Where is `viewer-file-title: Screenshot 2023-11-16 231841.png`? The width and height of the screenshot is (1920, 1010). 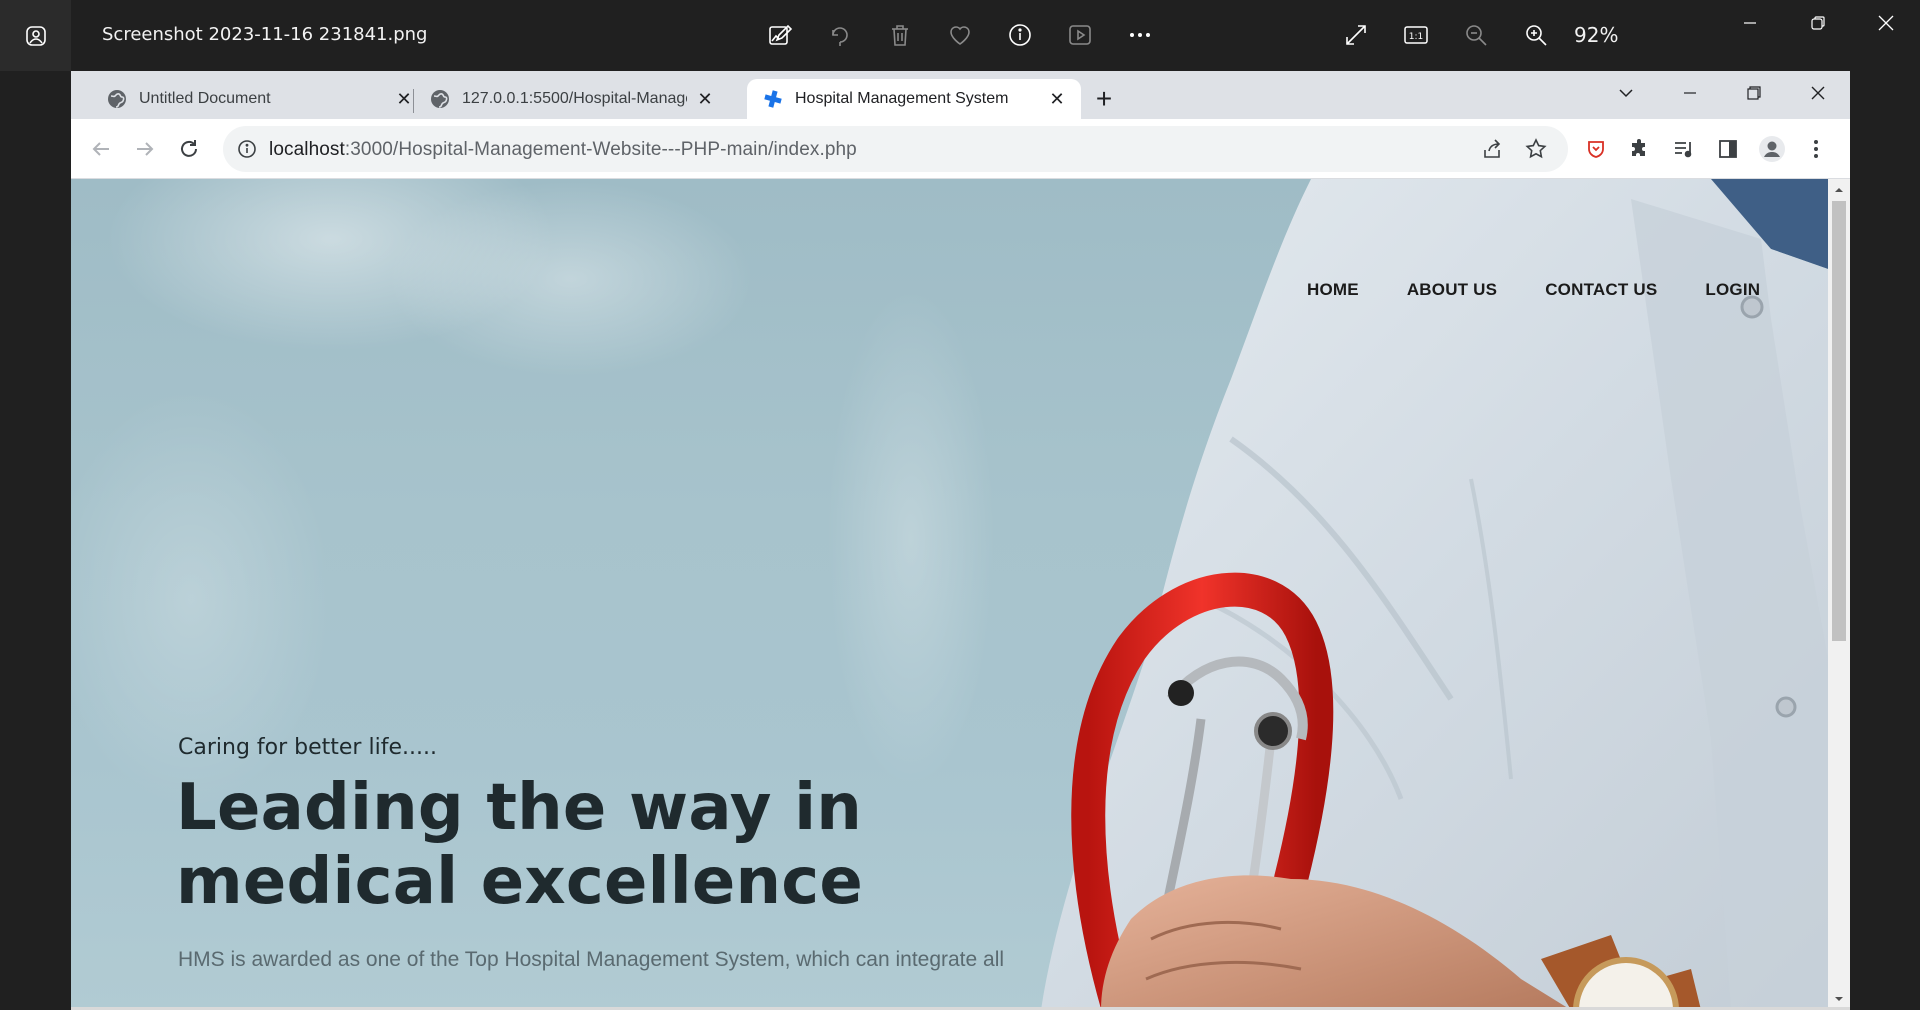 viewer-file-title: Screenshot 2023-11-16 231841.png is located at coordinates (265, 34).